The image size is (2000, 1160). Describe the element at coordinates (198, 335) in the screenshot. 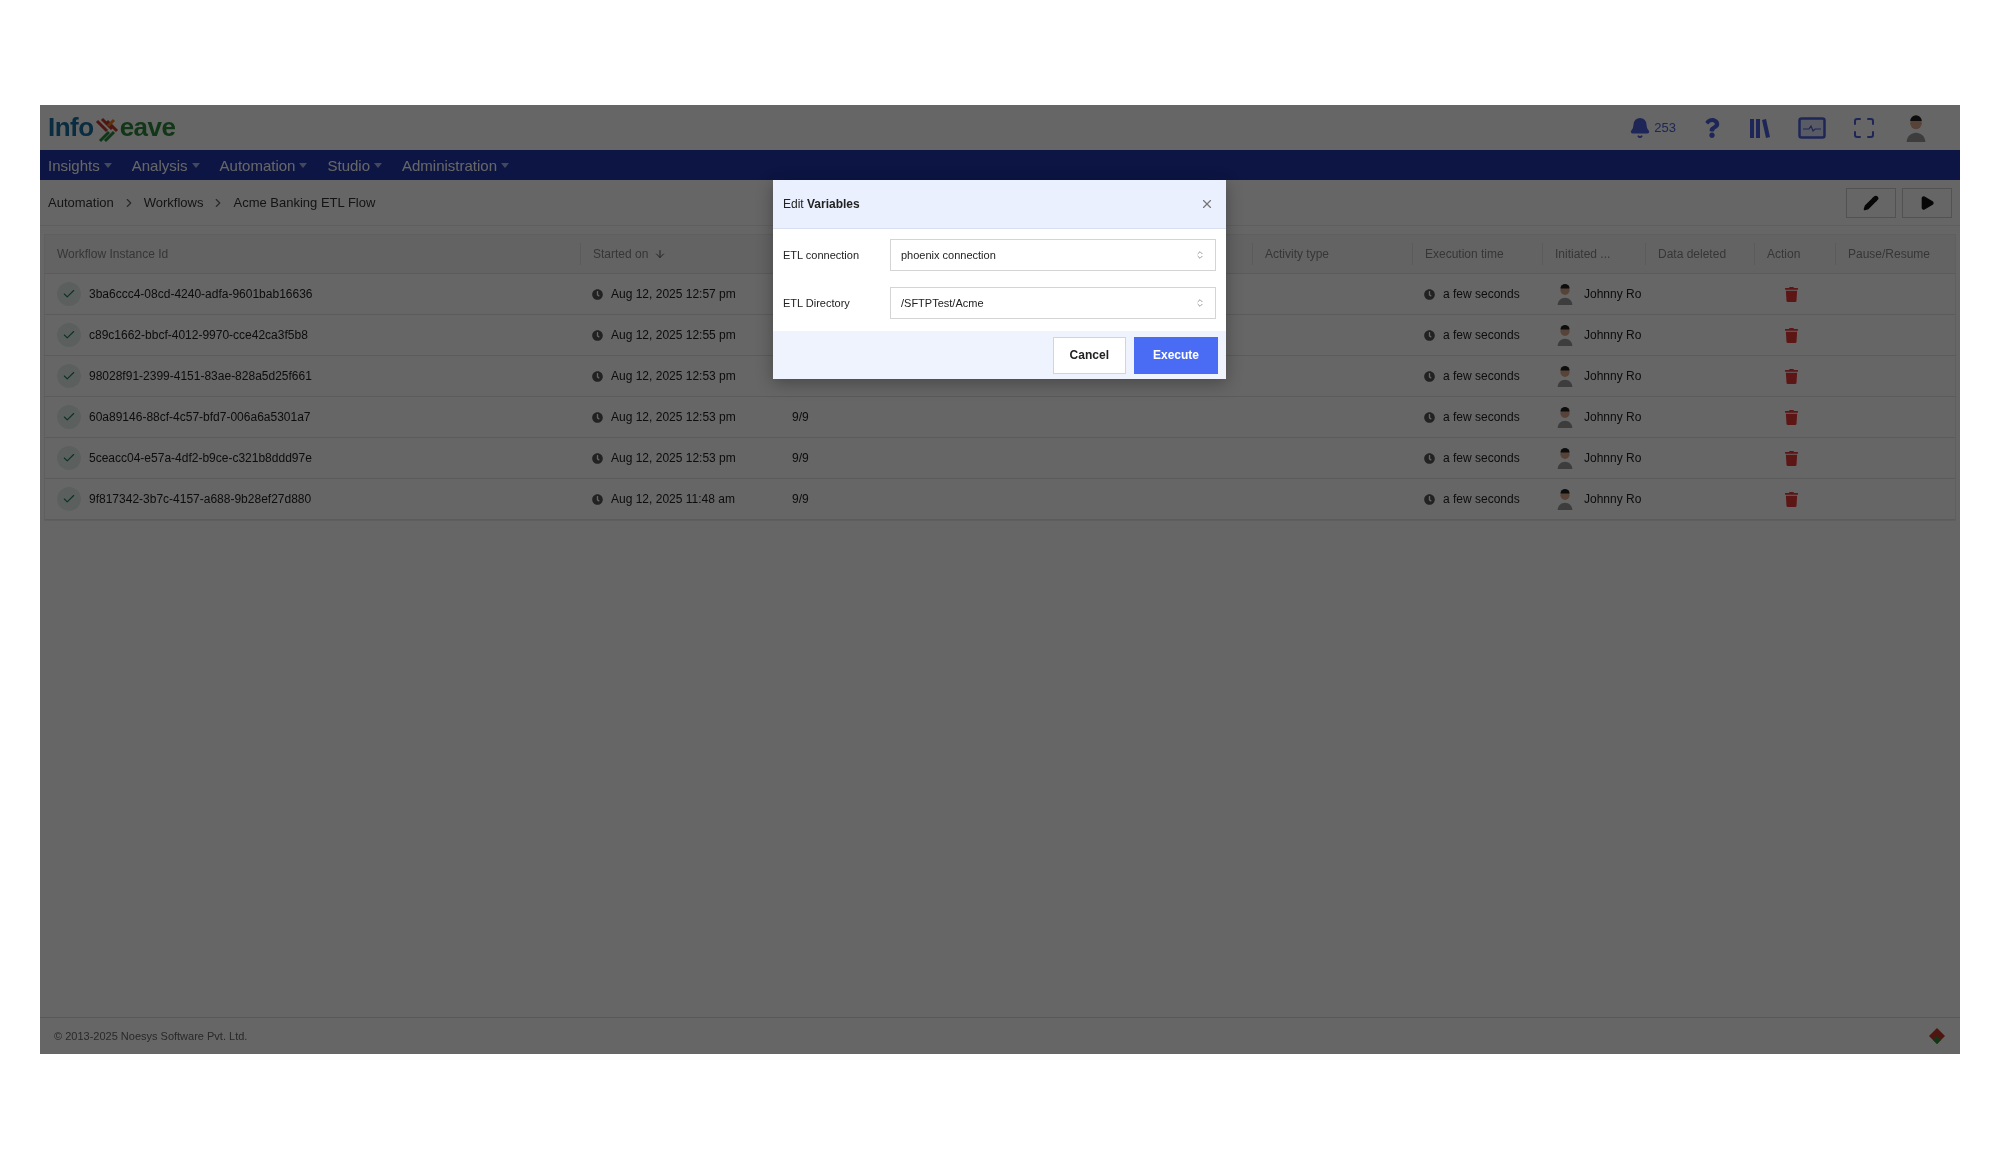

I see `table-cell: c89c1662-bbcf-4012-9970-cce42ca3f5b8` at that location.